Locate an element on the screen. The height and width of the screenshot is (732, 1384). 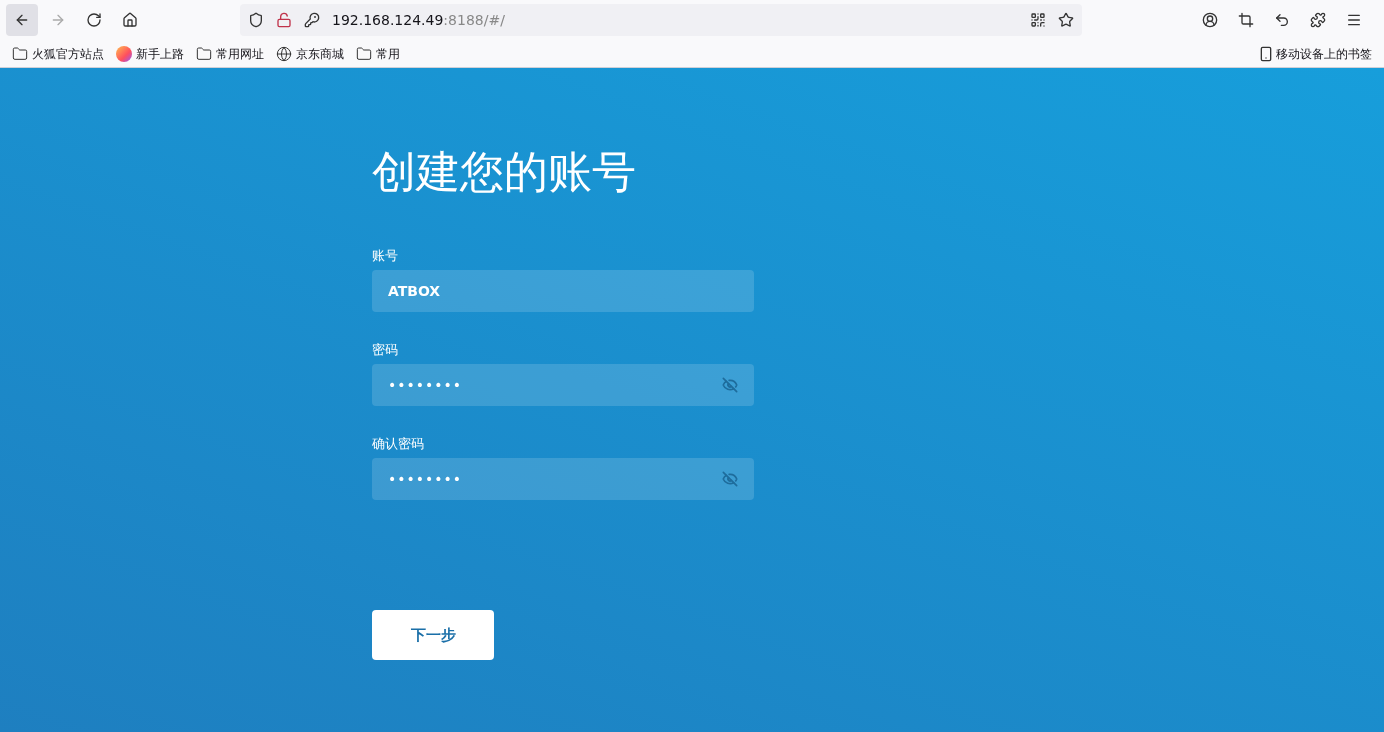
back-arrow-icon is located at coordinates (22, 20).